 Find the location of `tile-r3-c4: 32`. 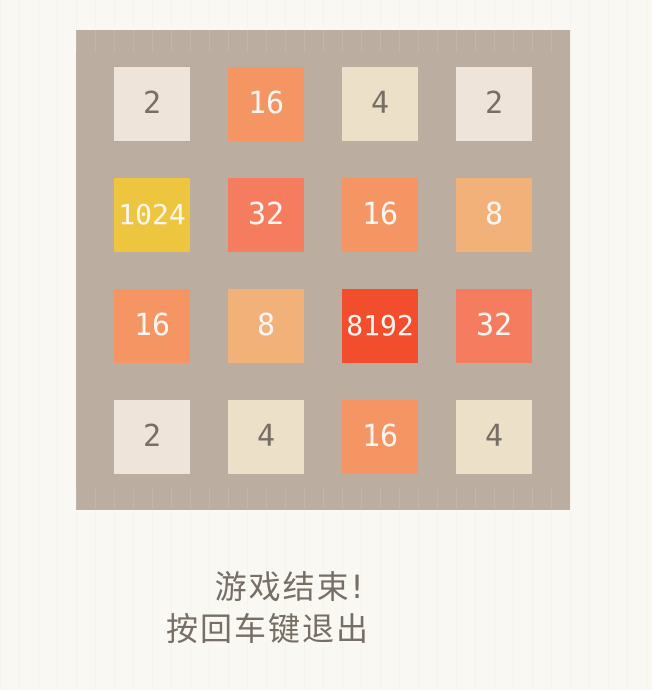

tile-r3-c4: 32 is located at coordinates (494, 326).